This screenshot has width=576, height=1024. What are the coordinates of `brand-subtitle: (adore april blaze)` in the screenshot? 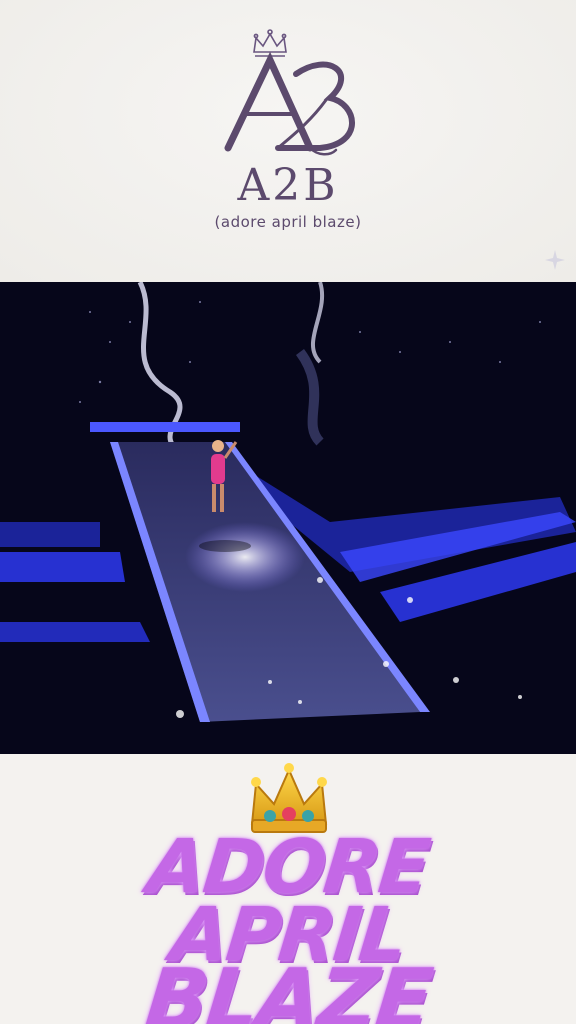 It's located at (288, 222).